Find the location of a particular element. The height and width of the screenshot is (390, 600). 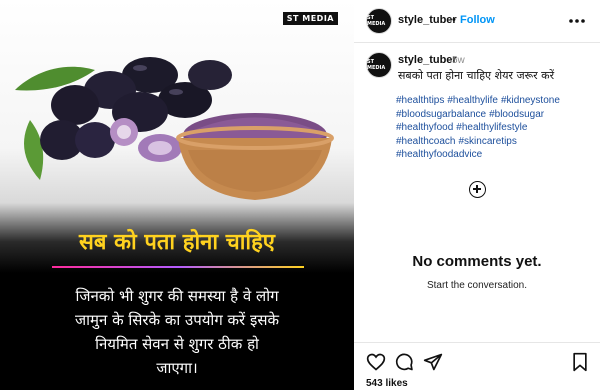

body-line: जिनको भी शुगर की समस्या है वे लोग is located at coordinates (177, 296).